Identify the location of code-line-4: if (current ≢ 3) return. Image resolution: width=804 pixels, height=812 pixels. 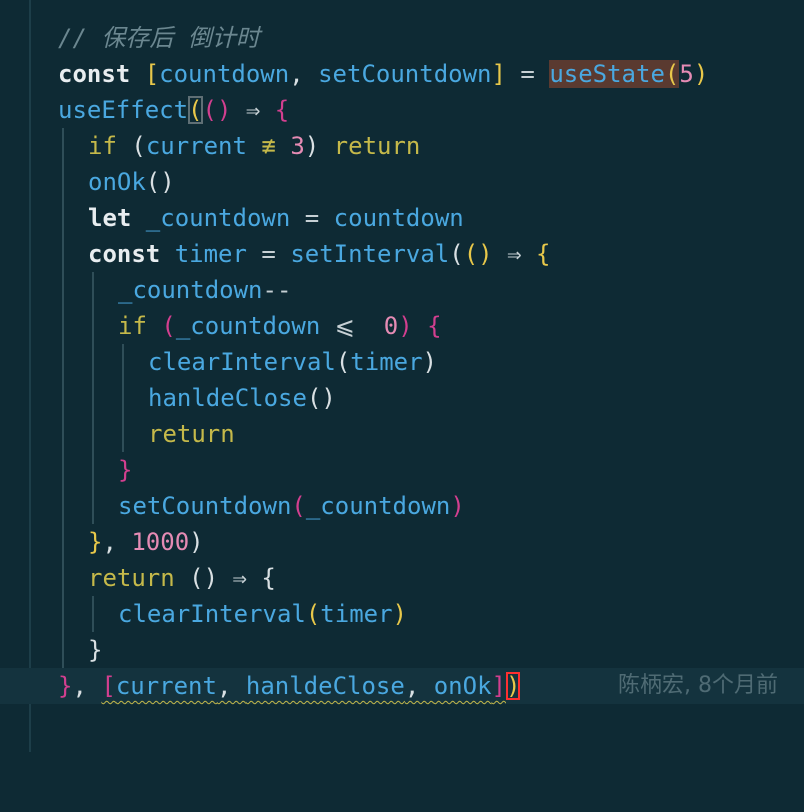
(402, 146).